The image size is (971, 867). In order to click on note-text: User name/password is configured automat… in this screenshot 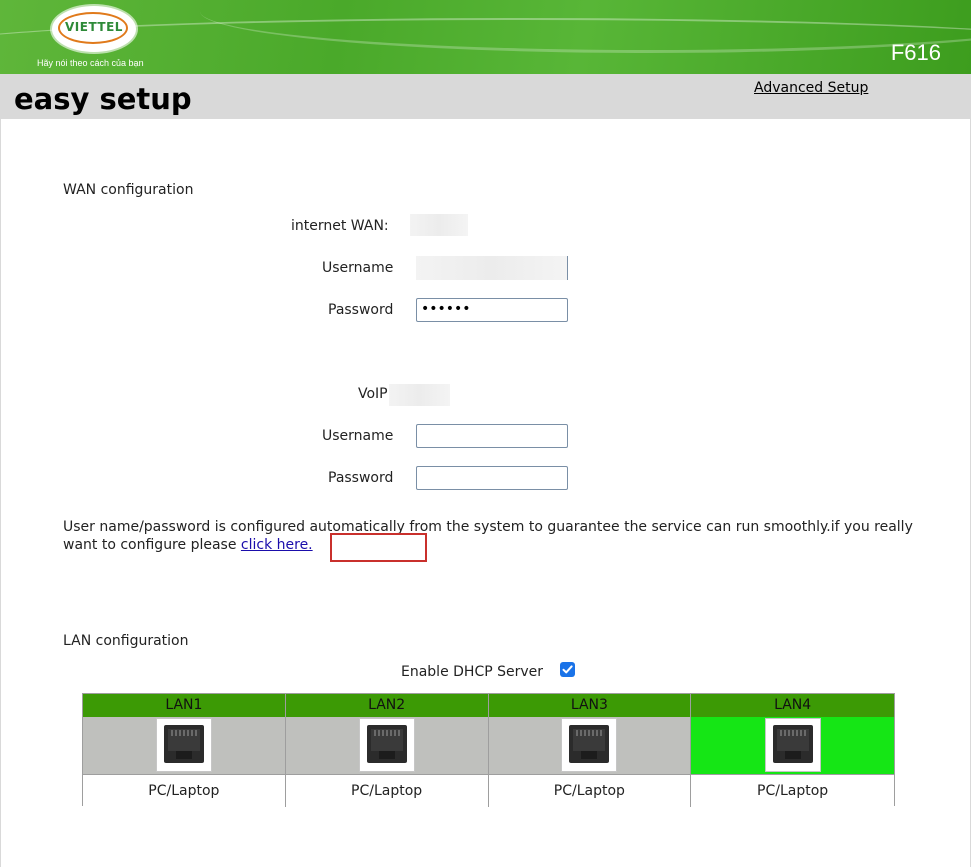, I will do `click(488, 536)`.